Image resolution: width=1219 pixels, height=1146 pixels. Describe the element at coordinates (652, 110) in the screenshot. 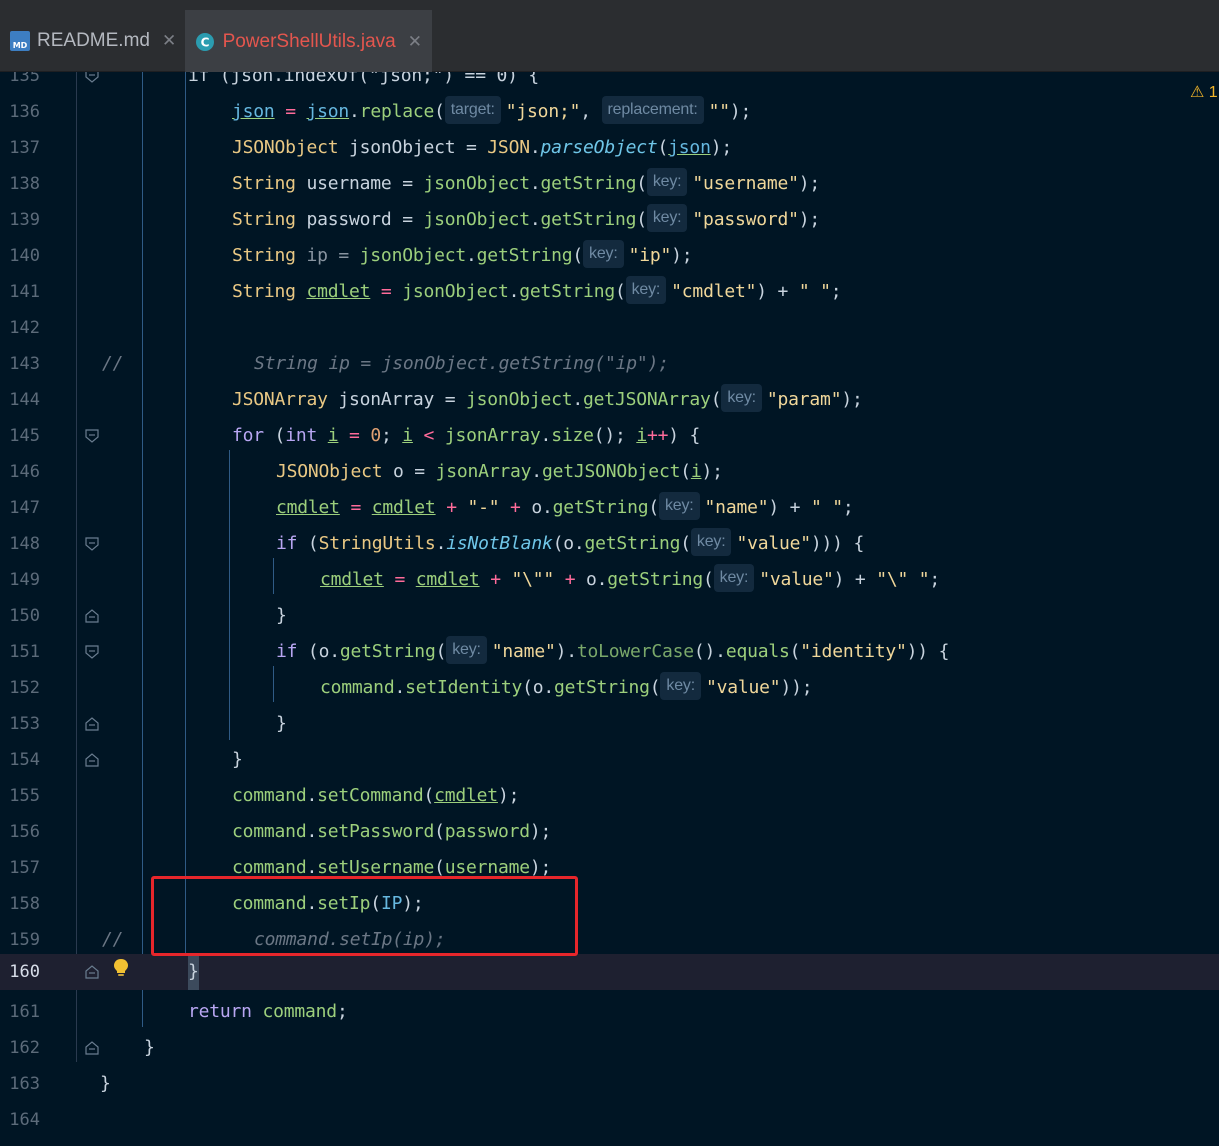

I see `param-hint: replacement:` at that location.